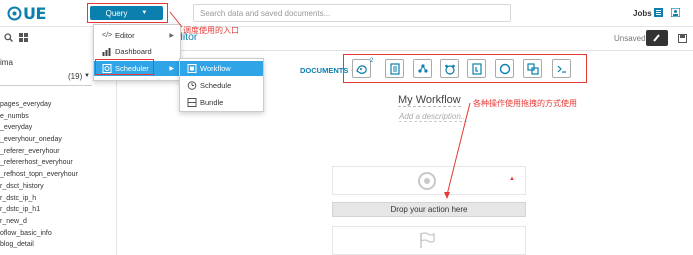 The width and height of the screenshot is (693, 255). I want to click on edit-button, so click(657, 38).